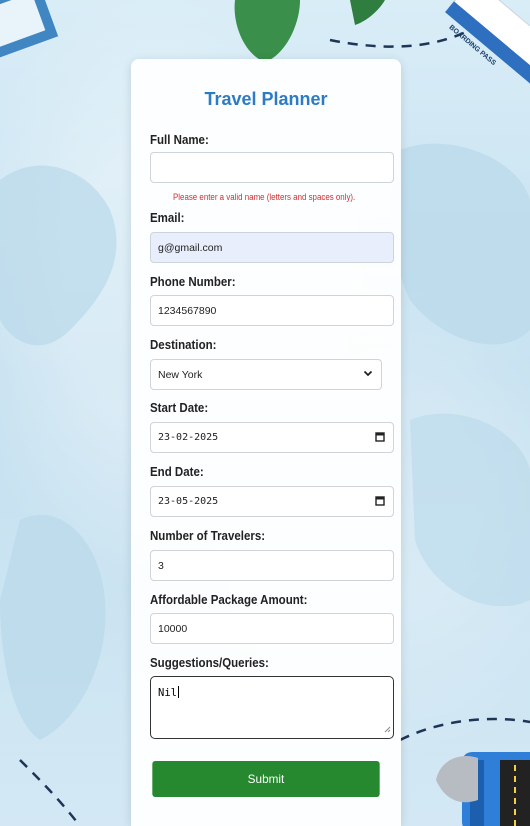  I want to click on text-caret, so click(178, 692).